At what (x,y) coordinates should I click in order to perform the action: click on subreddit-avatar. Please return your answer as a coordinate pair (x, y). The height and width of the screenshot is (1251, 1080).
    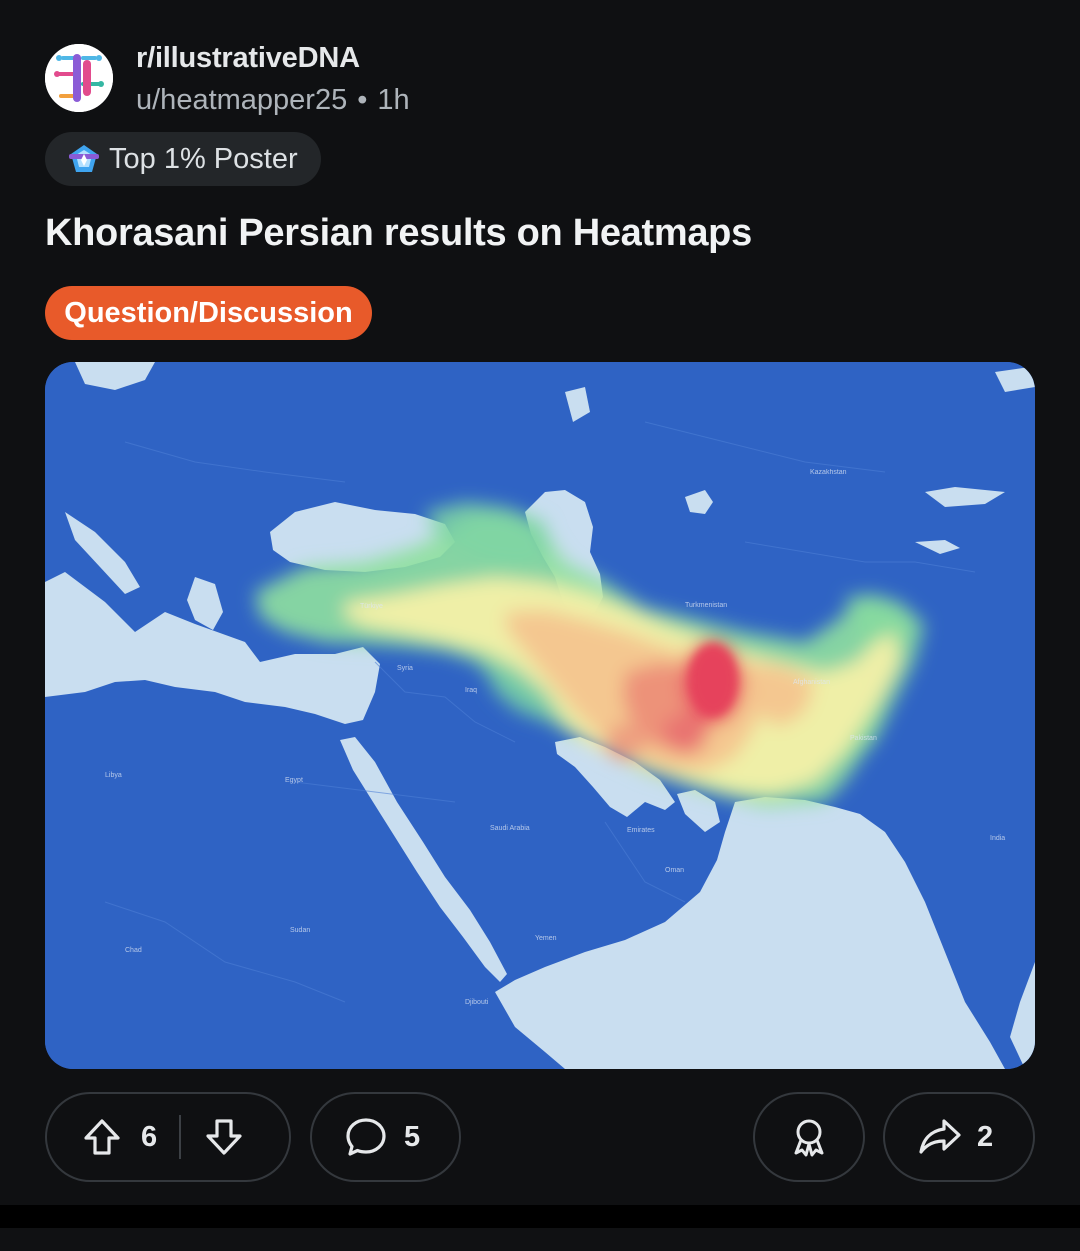
    Looking at the image, I should click on (79, 78).